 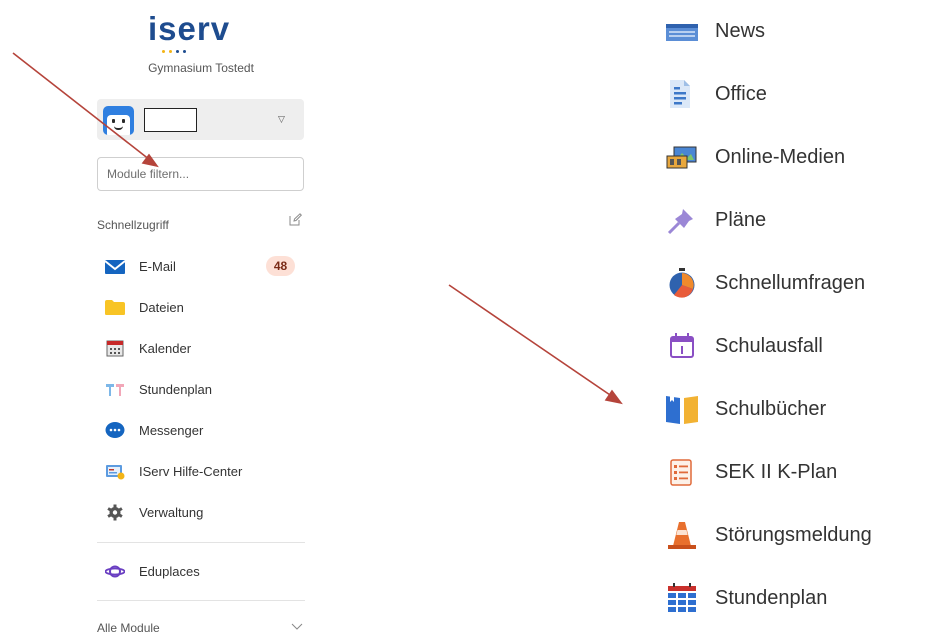 What do you see at coordinates (189, 28) in the screenshot?
I see `logo-text: iserv` at bounding box center [189, 28].